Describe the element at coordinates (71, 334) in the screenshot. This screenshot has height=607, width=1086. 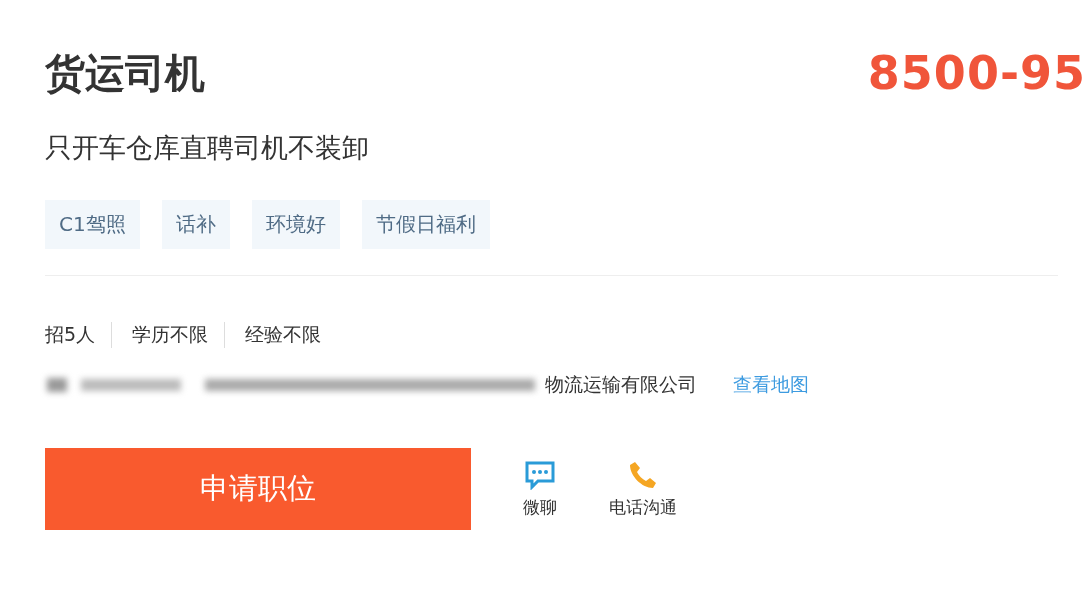
I see `requirement-label: 招5人` at that location.